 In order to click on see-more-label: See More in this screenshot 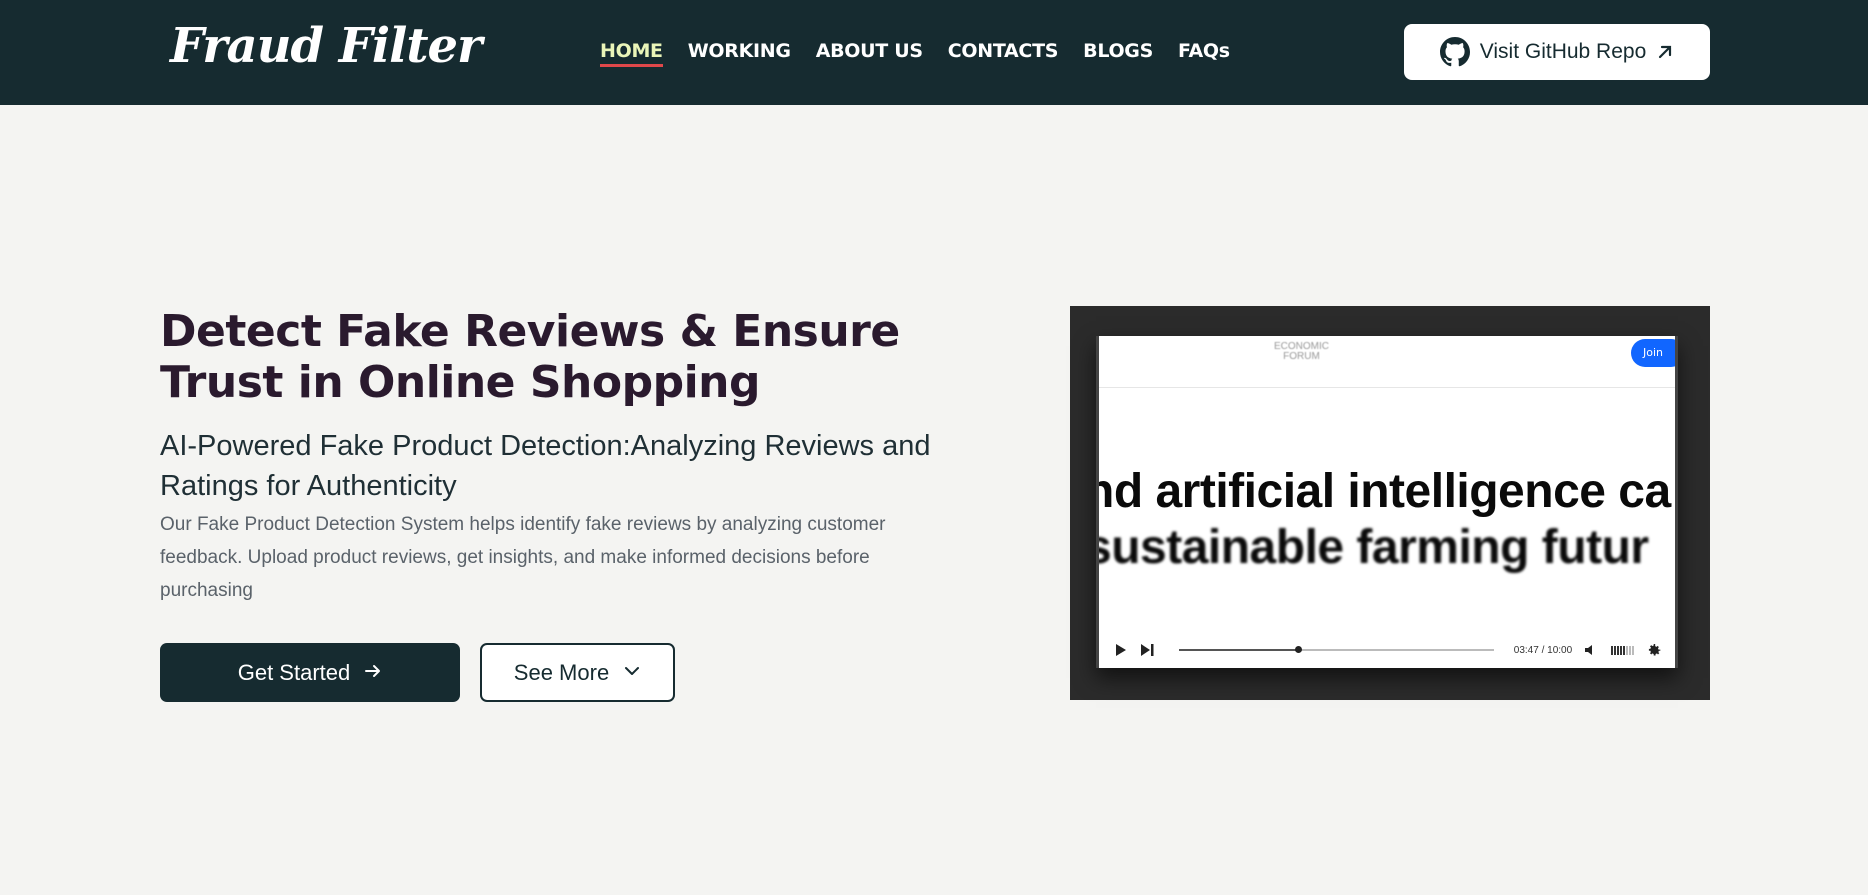, I will do `click(561, 672)`.